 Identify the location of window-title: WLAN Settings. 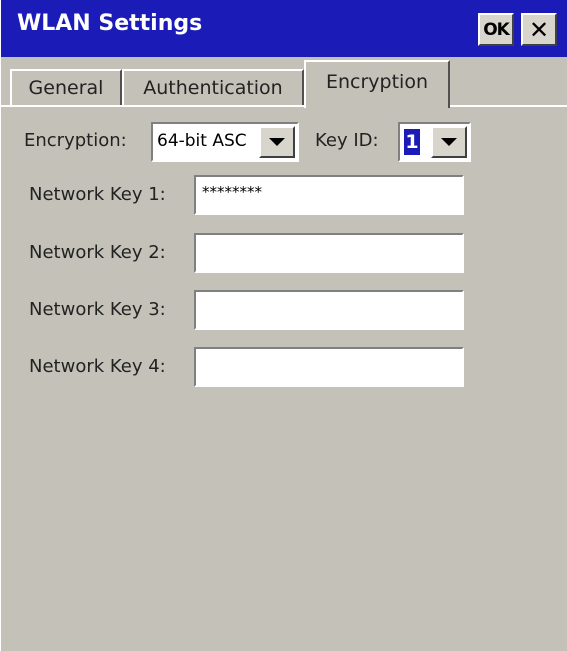
(110, 23).